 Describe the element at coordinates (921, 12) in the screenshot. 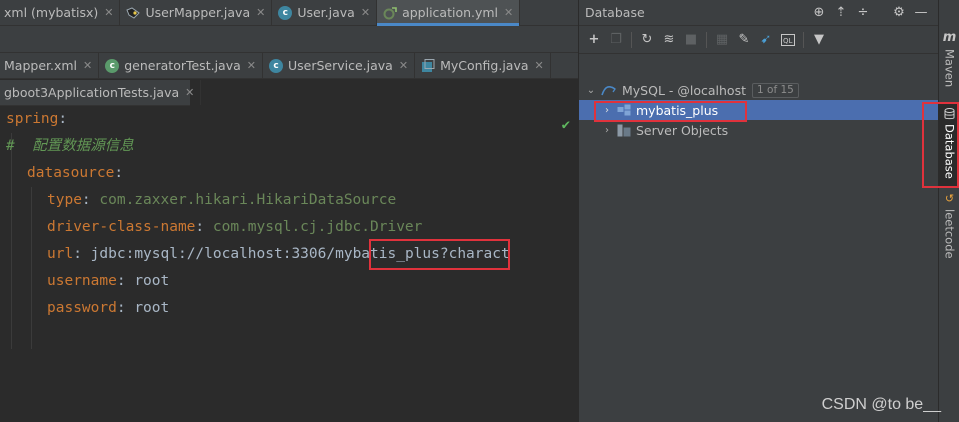

I see `hide-panel-icon: —` at that location.